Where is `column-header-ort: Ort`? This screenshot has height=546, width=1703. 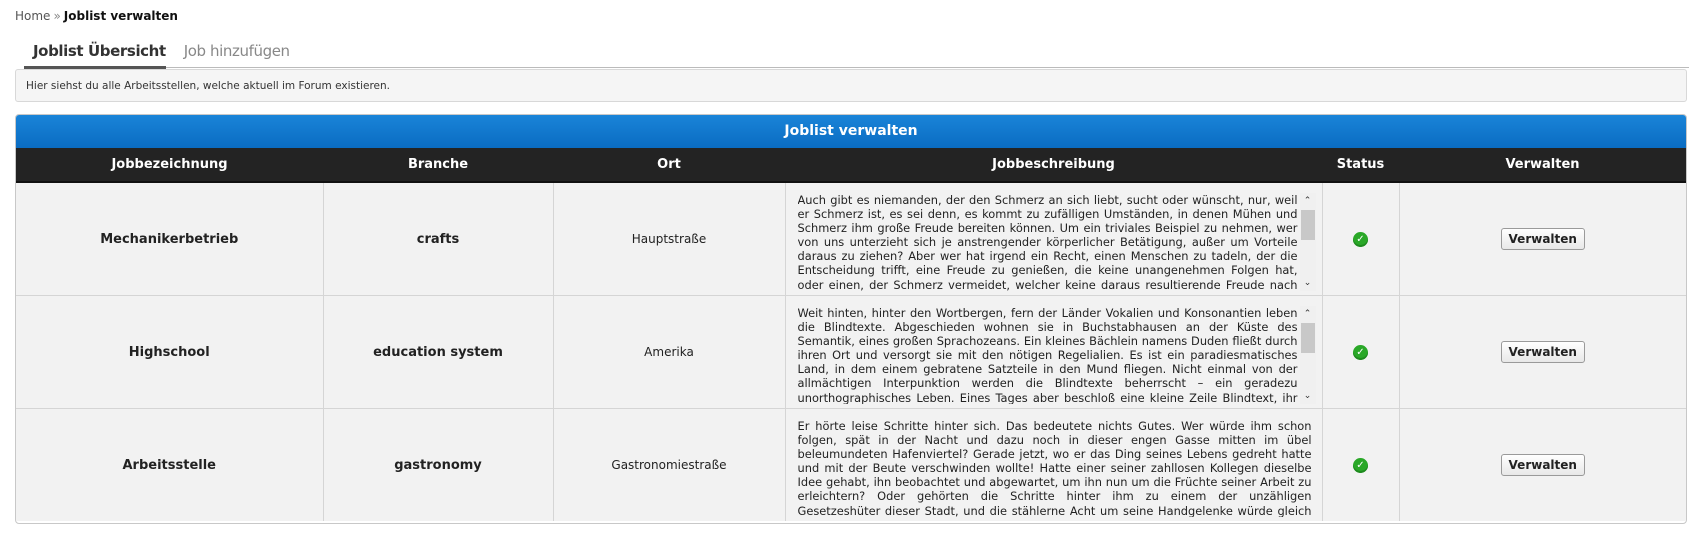
column-header-ort: Ort is located at coordinates (669, 165).